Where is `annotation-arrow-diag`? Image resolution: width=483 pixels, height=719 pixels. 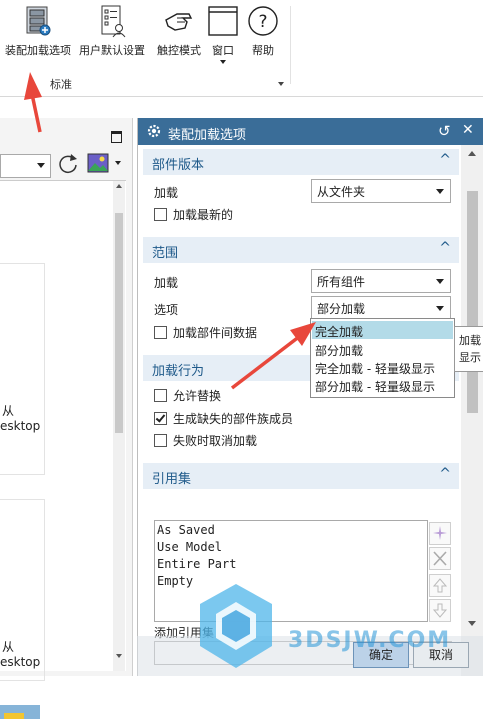
annotation-arrow-diag is located at coordinates (266, 362).